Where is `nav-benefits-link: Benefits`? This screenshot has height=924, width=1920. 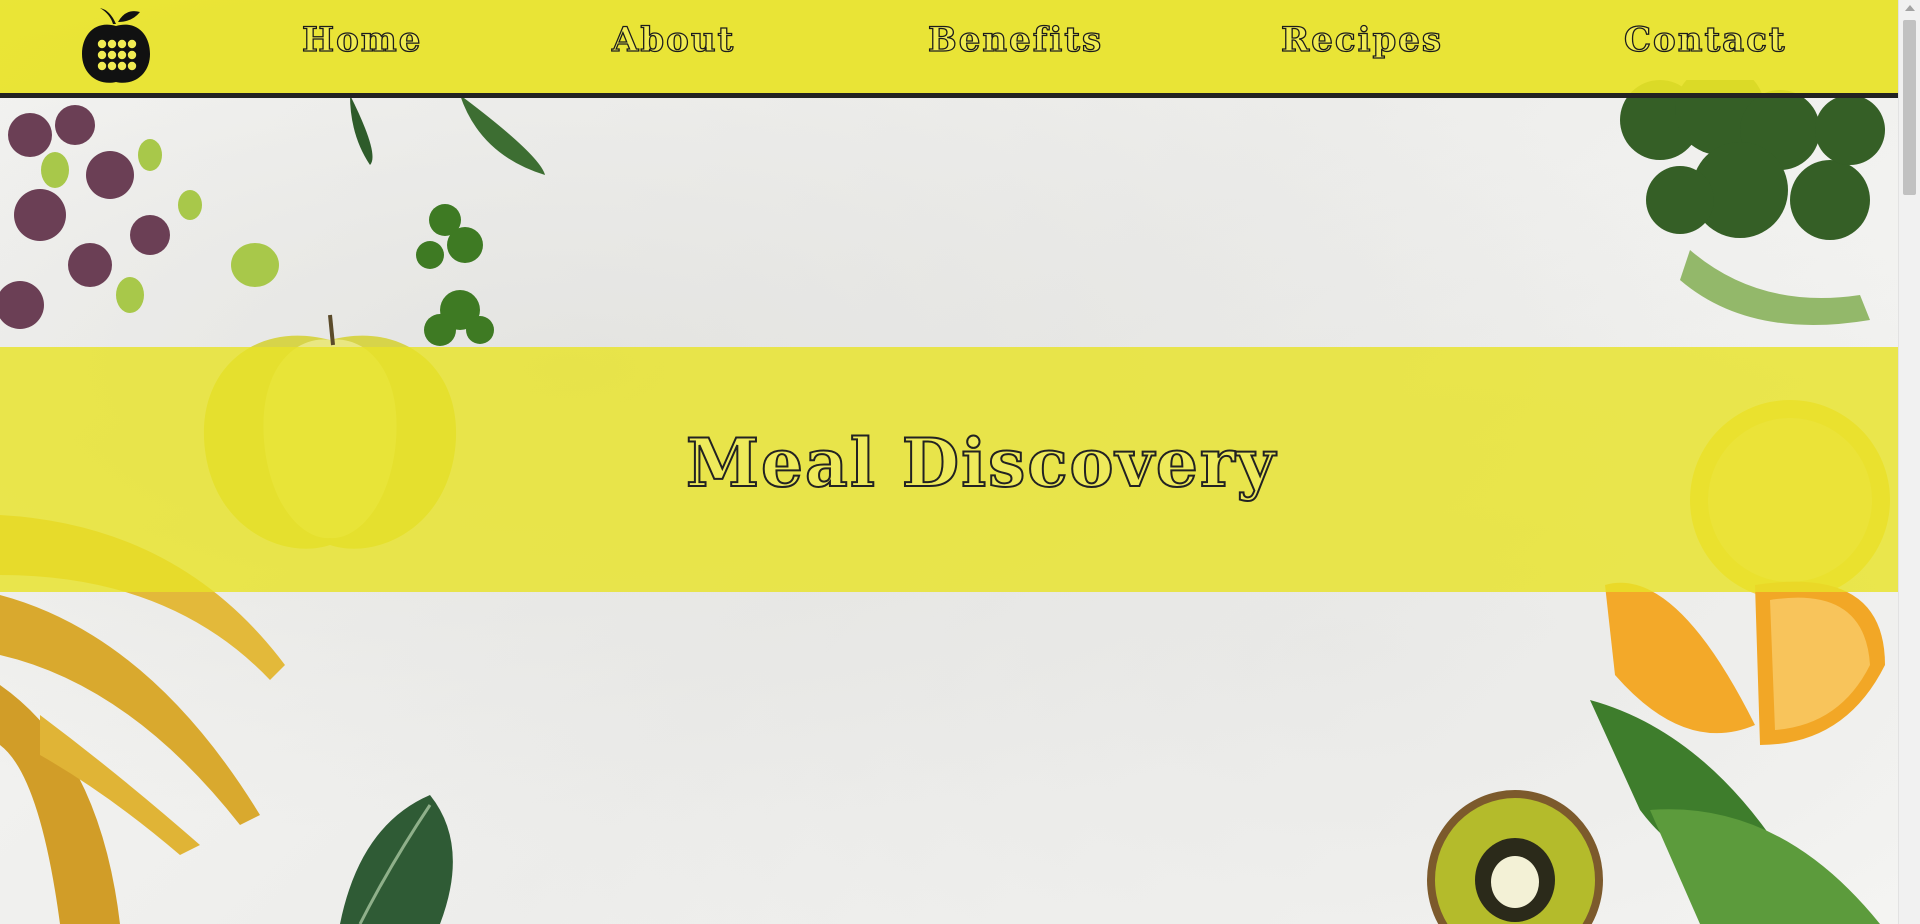 nav-benefits-link: Benefits is located at coordinates (1015, 39).